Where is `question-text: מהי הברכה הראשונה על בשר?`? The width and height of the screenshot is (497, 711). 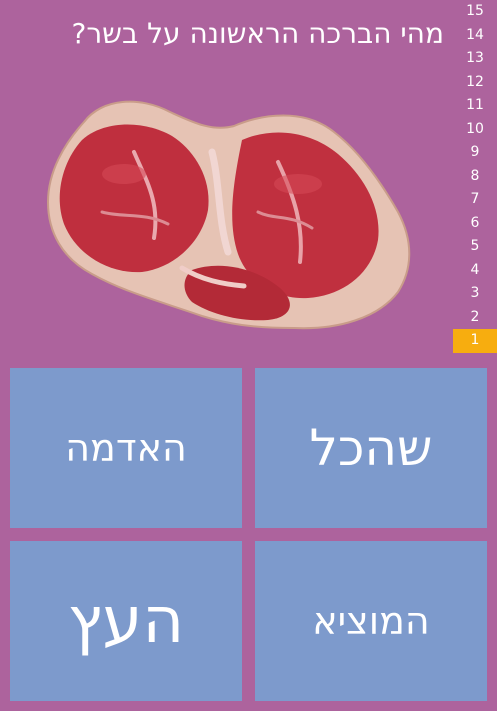 question-text: מהי הברכה הראשונה על בשר? is located at coordinates (257, 33).